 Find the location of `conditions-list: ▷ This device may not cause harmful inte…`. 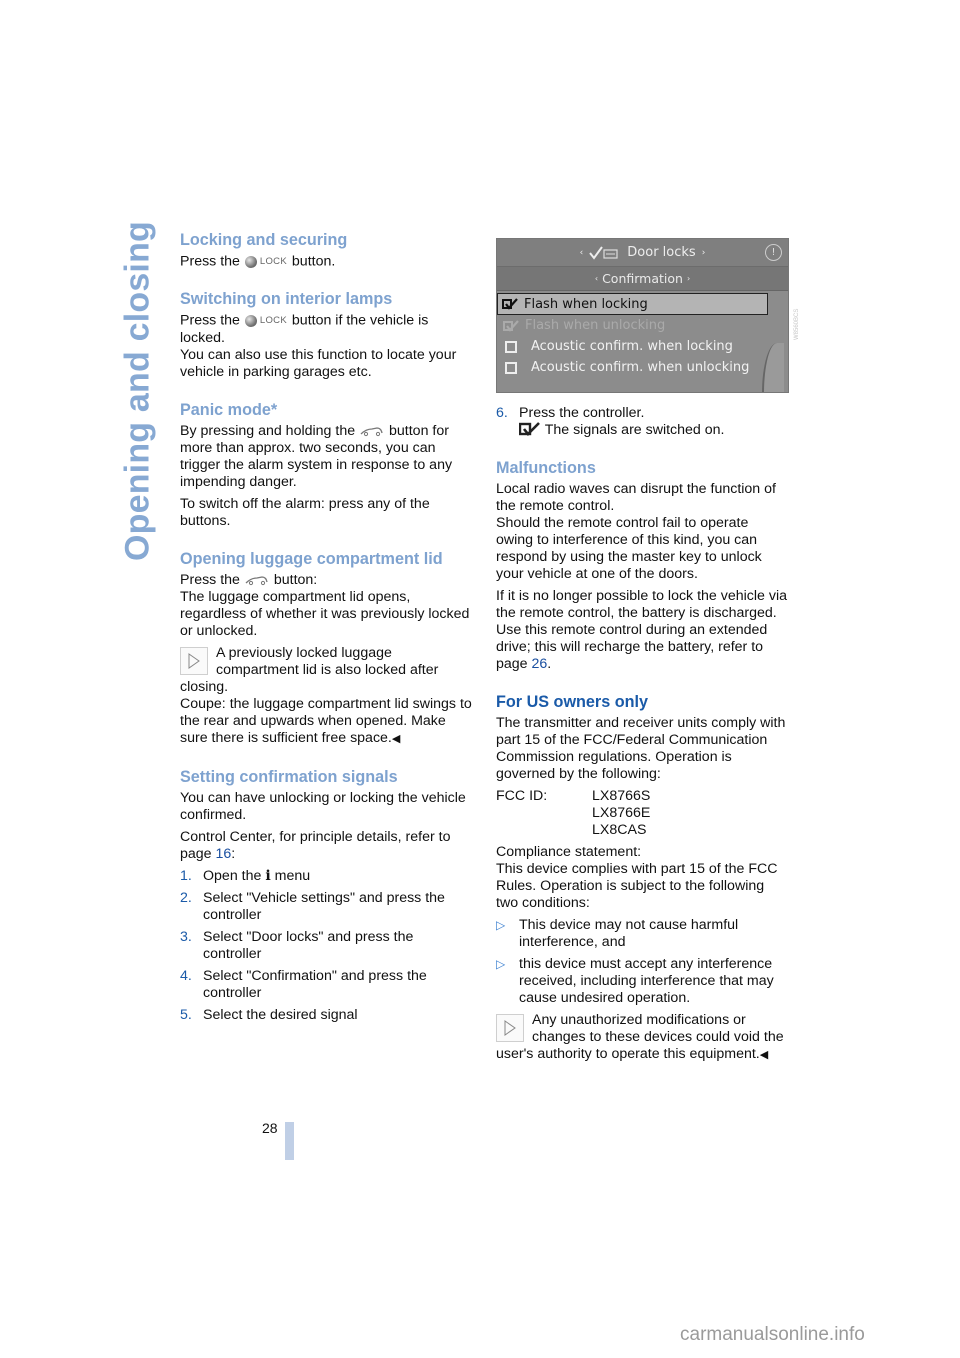

conditions-list: ▷ This device may not cause harmful inte… is located at coordinates (642, 962).